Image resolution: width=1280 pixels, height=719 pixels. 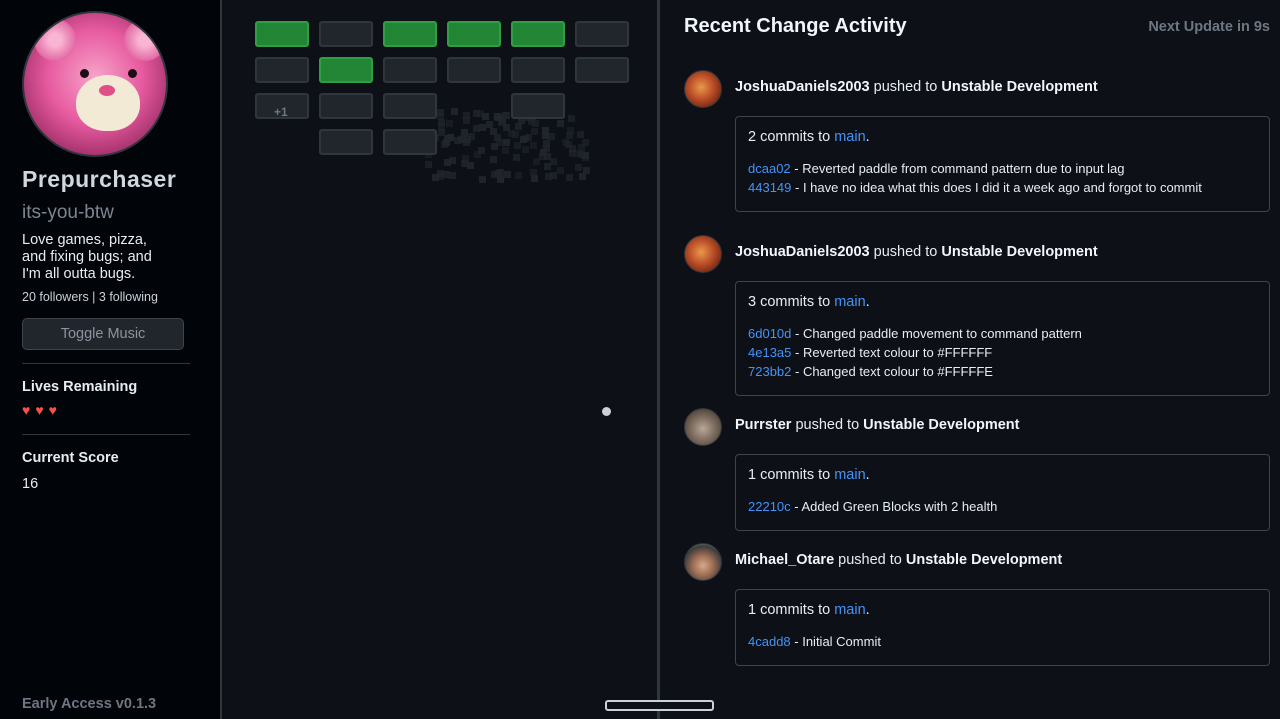 What do you see at coordinates (769, 352) in the screenshot?
I see `commit-sha-link: 4e13a5` at bounding box center [769, 352].